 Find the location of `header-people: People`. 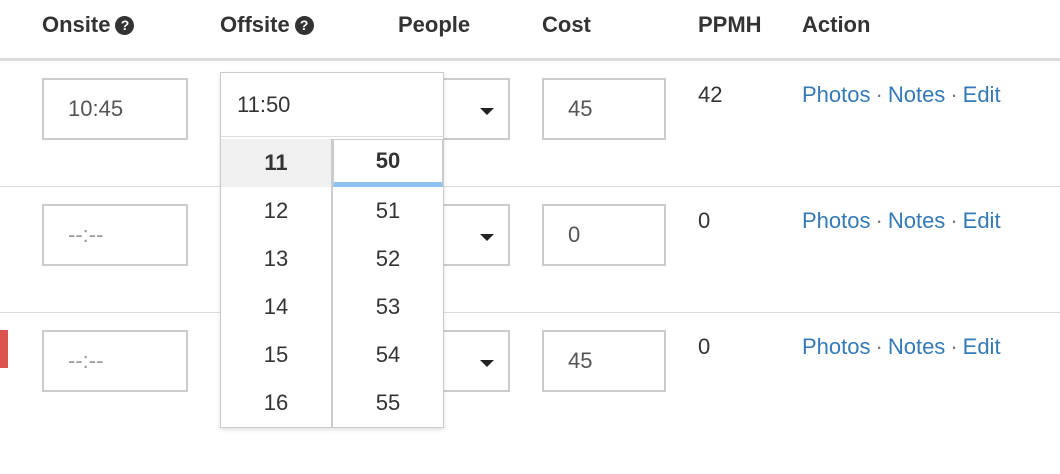

header-people: People is located at coordinates (434, 24).